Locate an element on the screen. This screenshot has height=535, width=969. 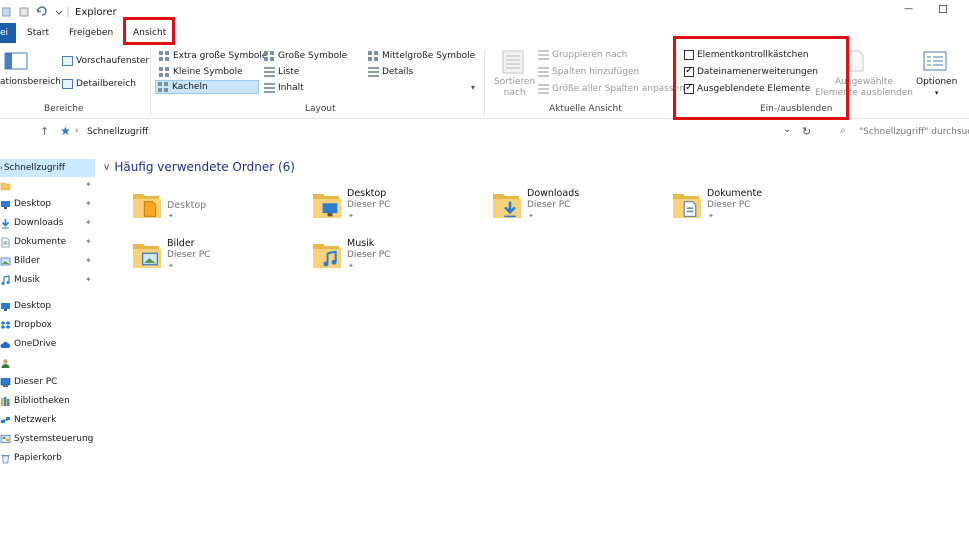
maximize-button: ☐ is located at coordinates (946, 11).